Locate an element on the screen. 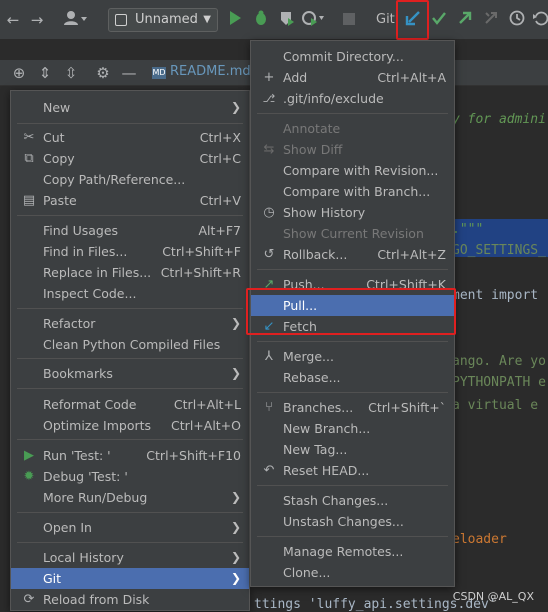 The height and width of the screenshot is (612, 548). editor-line: a virtual e is located at coordinates (495, 405).